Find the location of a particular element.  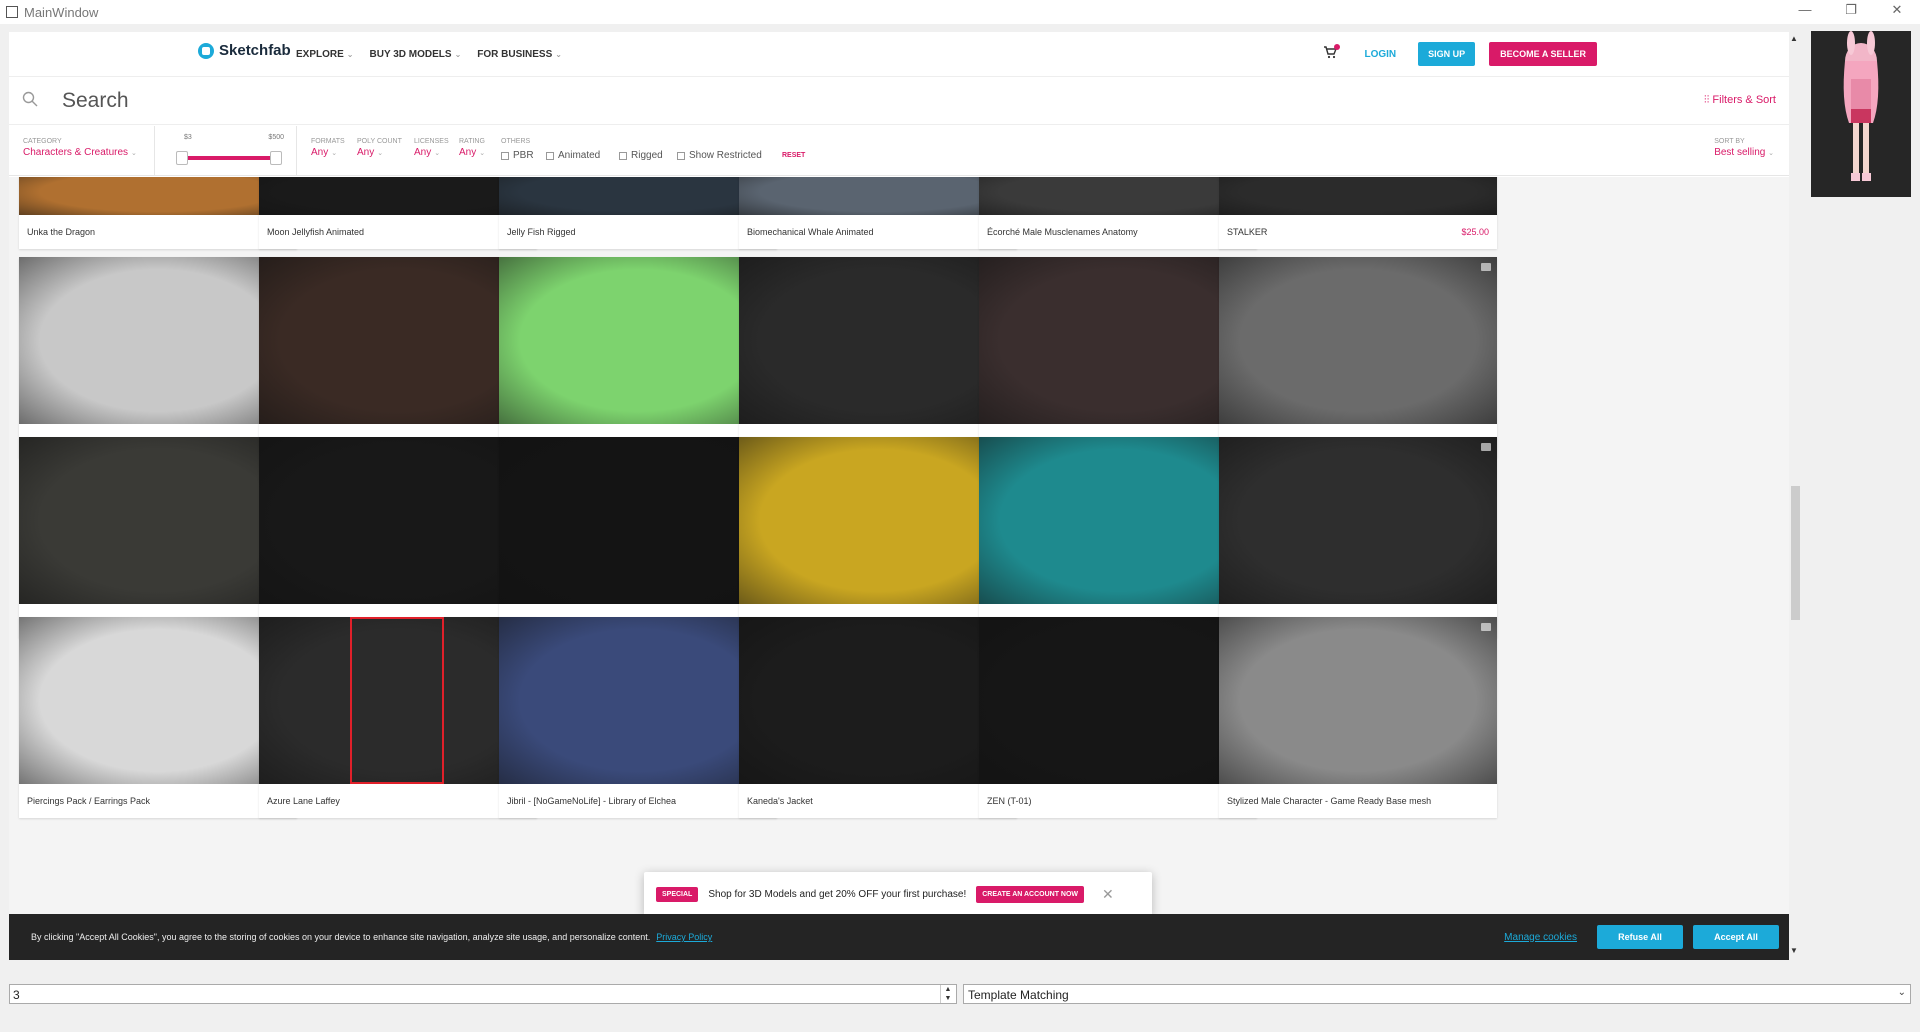

filters-sort-button: ⫶⫶ Filters & Sort is located at coordinates (1740, 100).